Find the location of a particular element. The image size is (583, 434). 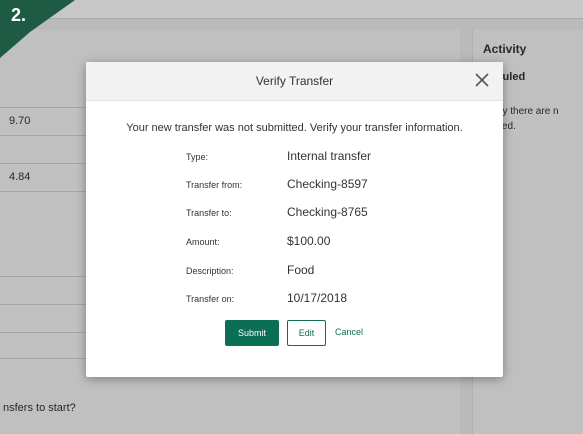

edit-button: Edit is located at coordinates (306, 333).